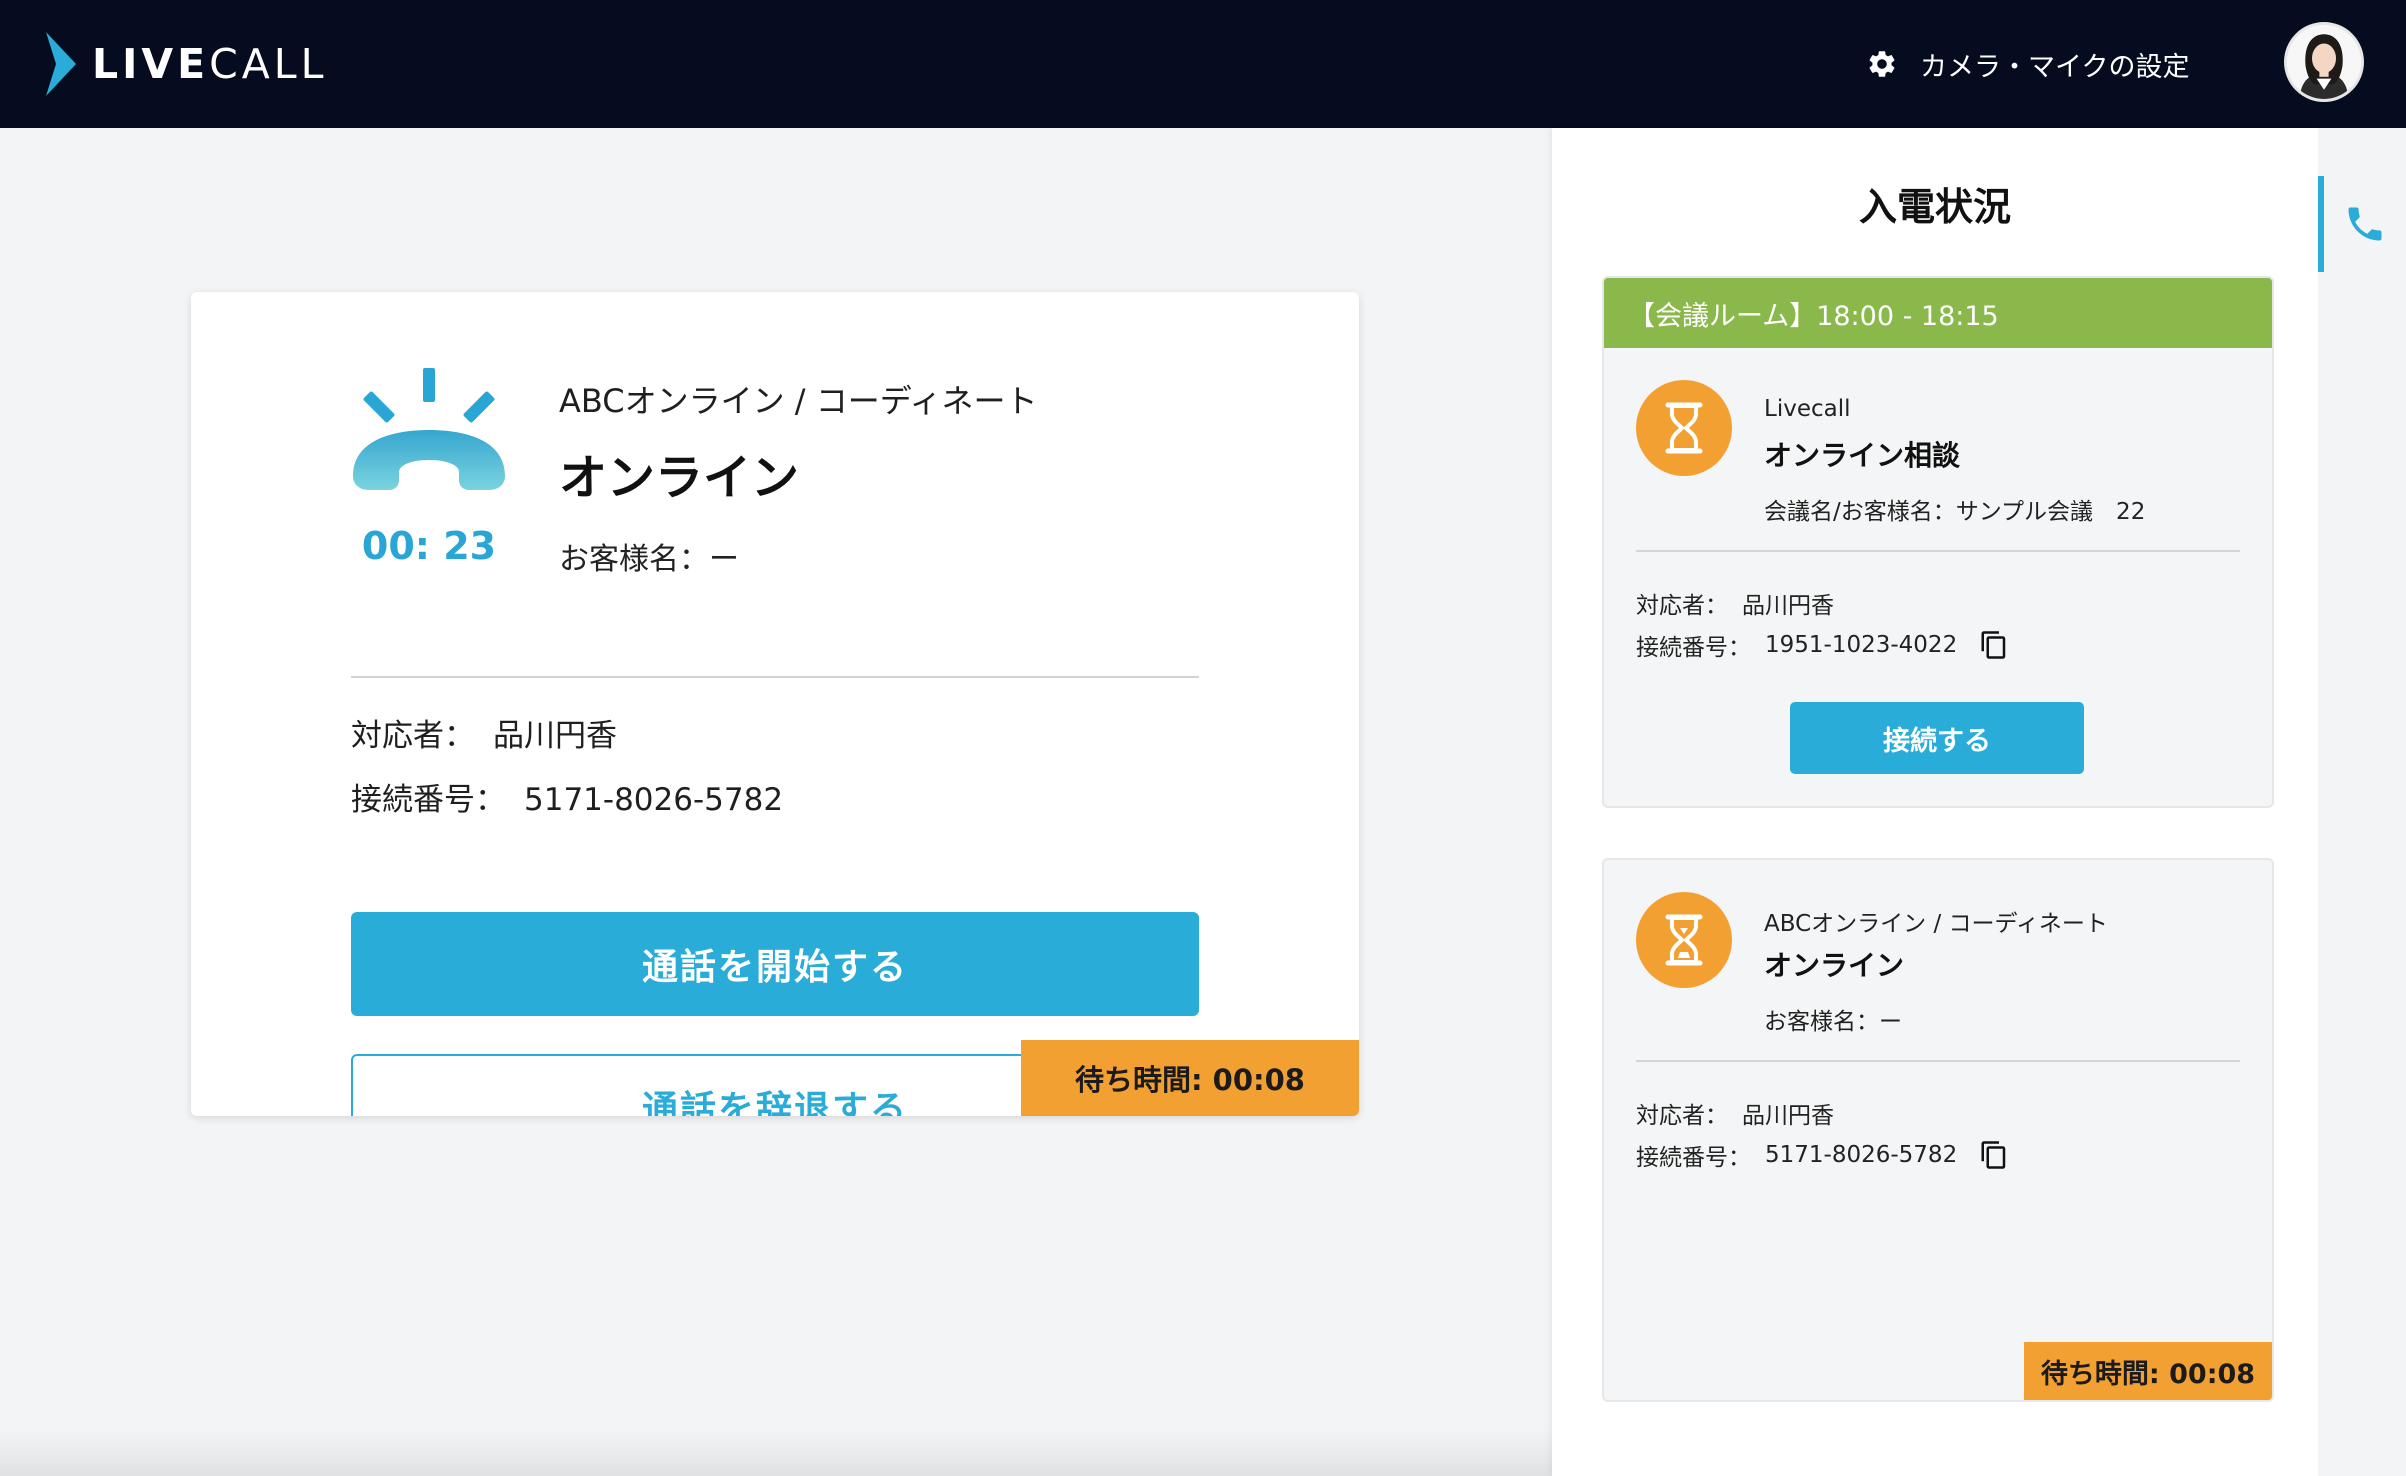 Image resolution: width=2406 pixels, height=1476 pixels. What do you see at coordinates (1882, 64) in the screenshot?
I see `gear-icon` at bounding box center [1882, 64].